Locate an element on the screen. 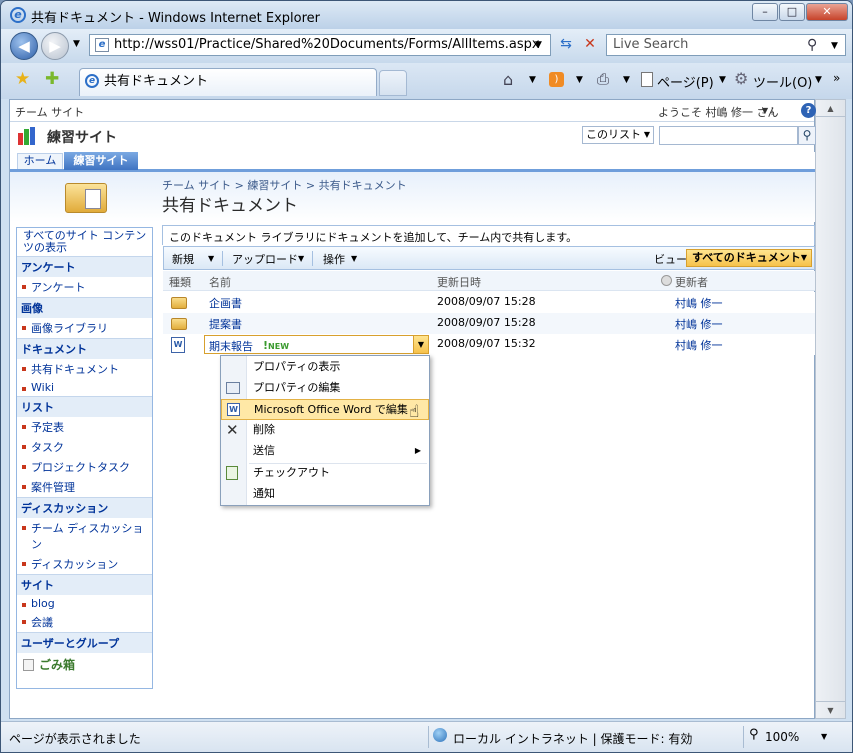 The image size is (853, 753). quick-launch-item: 予定表 is located at coordinates (84, 427).